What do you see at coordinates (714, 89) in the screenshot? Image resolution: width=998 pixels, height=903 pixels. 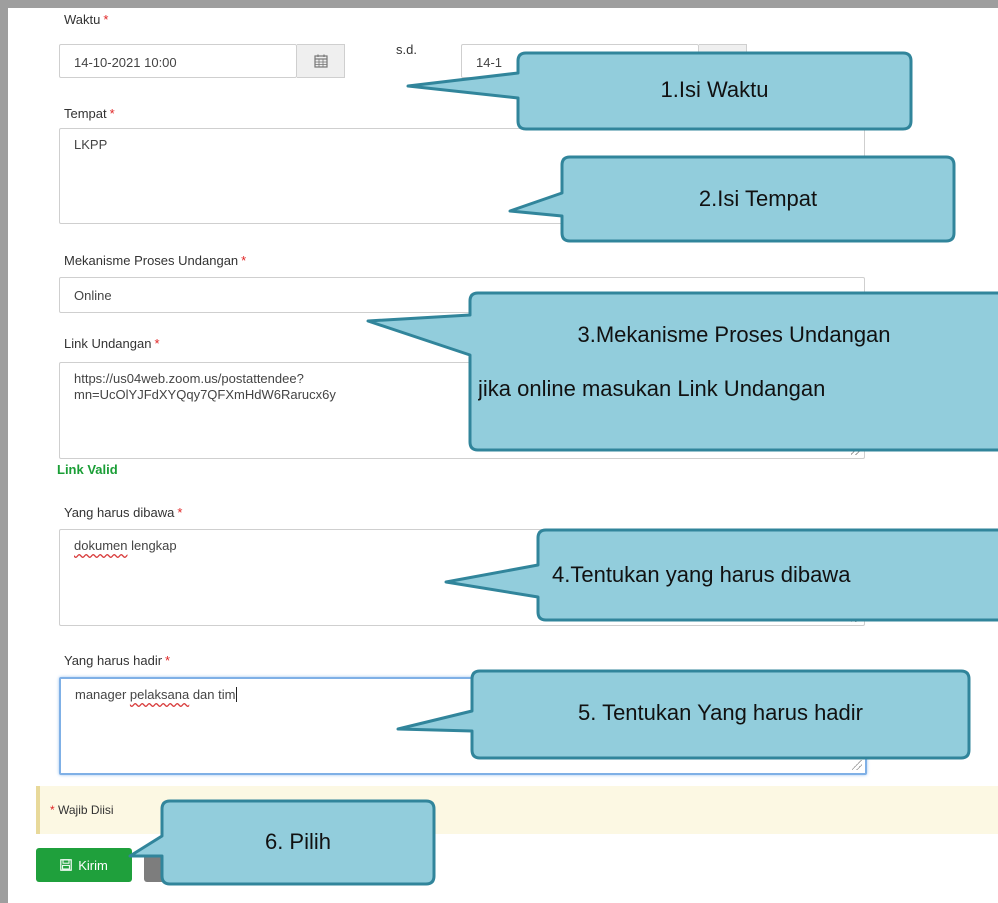 I see `callout-1-text: 1.Isi Waktu` at bounding box center [714, 89].